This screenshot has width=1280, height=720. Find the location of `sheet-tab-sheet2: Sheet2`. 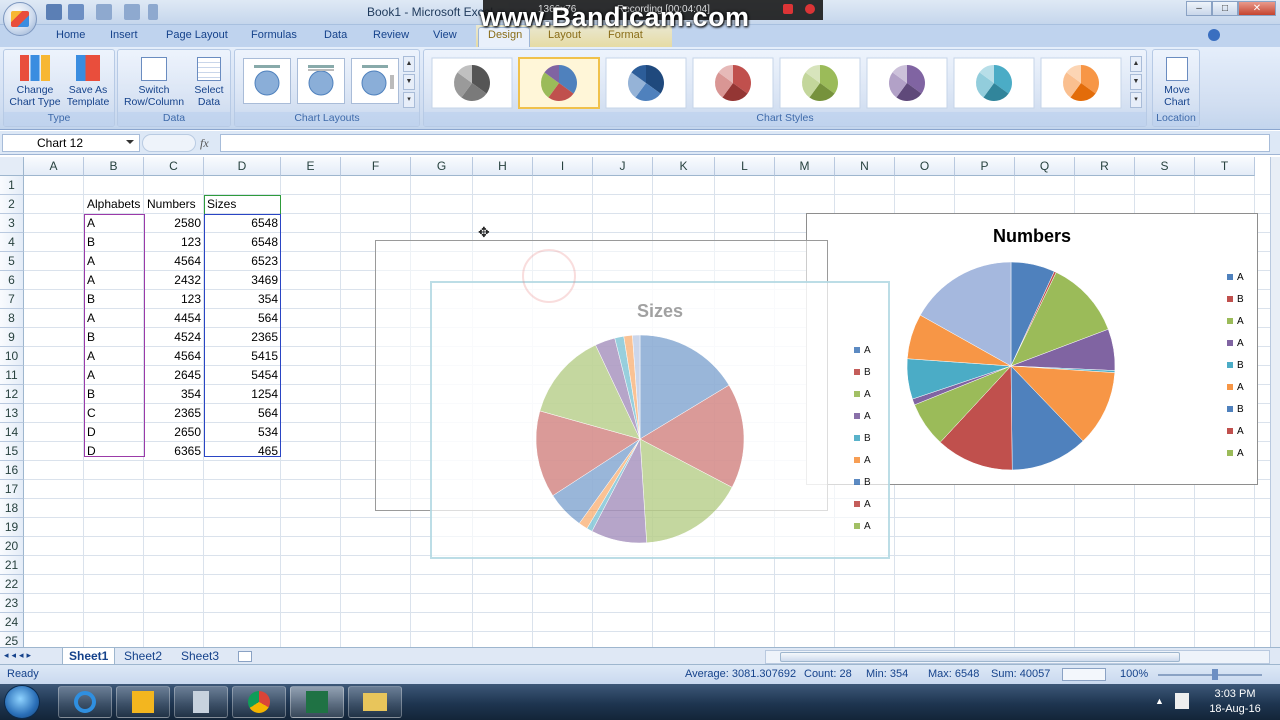

sheet-tab-sheet2: Sheet2 is located at coordinates (143, 656).